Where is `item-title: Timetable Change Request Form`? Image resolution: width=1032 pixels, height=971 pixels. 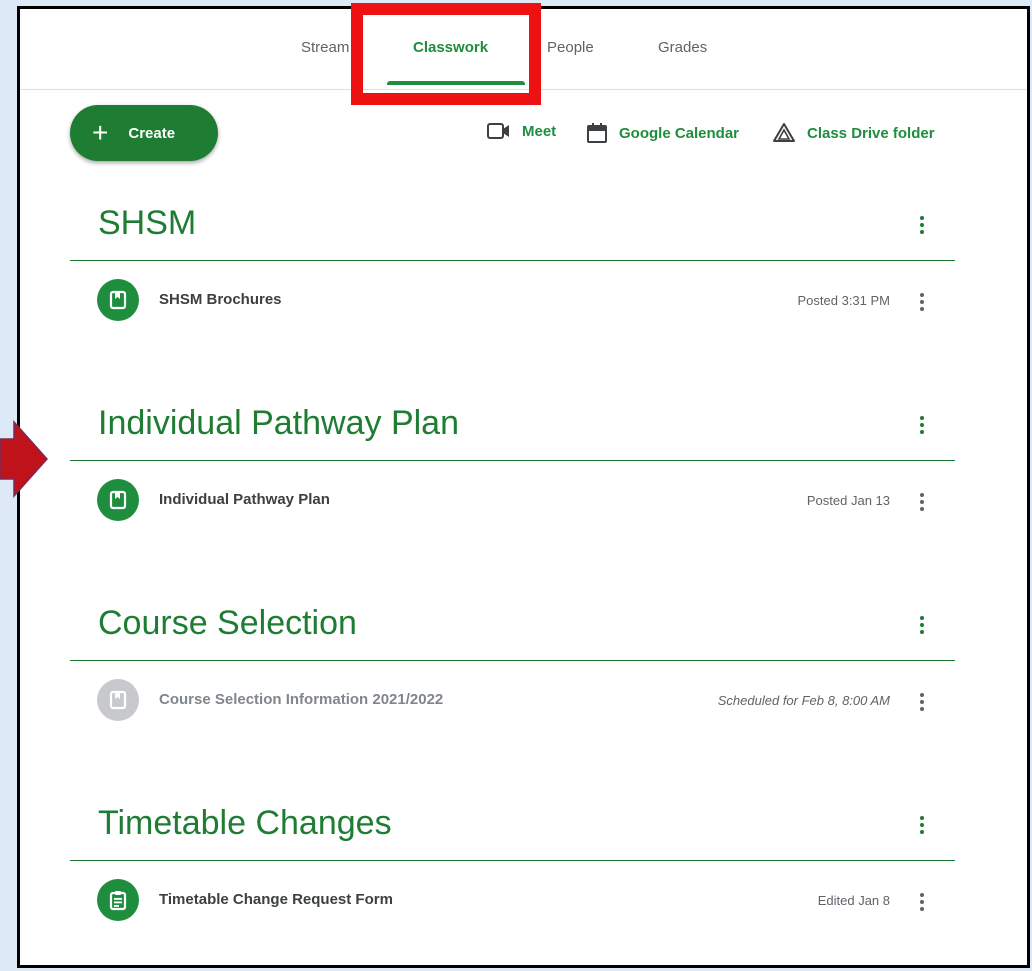 item-title: Timetable Change Request Form is located at coordinates (276, 899).